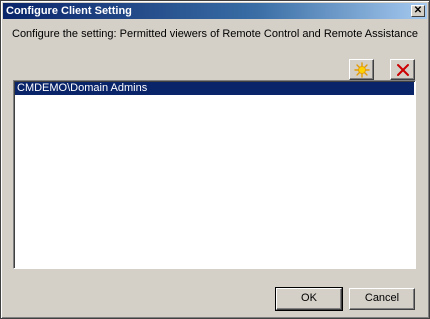  Describe the element at coordinates (69, 11) in the screenshot. I see `window-title: Configure Client Setting` at that location.